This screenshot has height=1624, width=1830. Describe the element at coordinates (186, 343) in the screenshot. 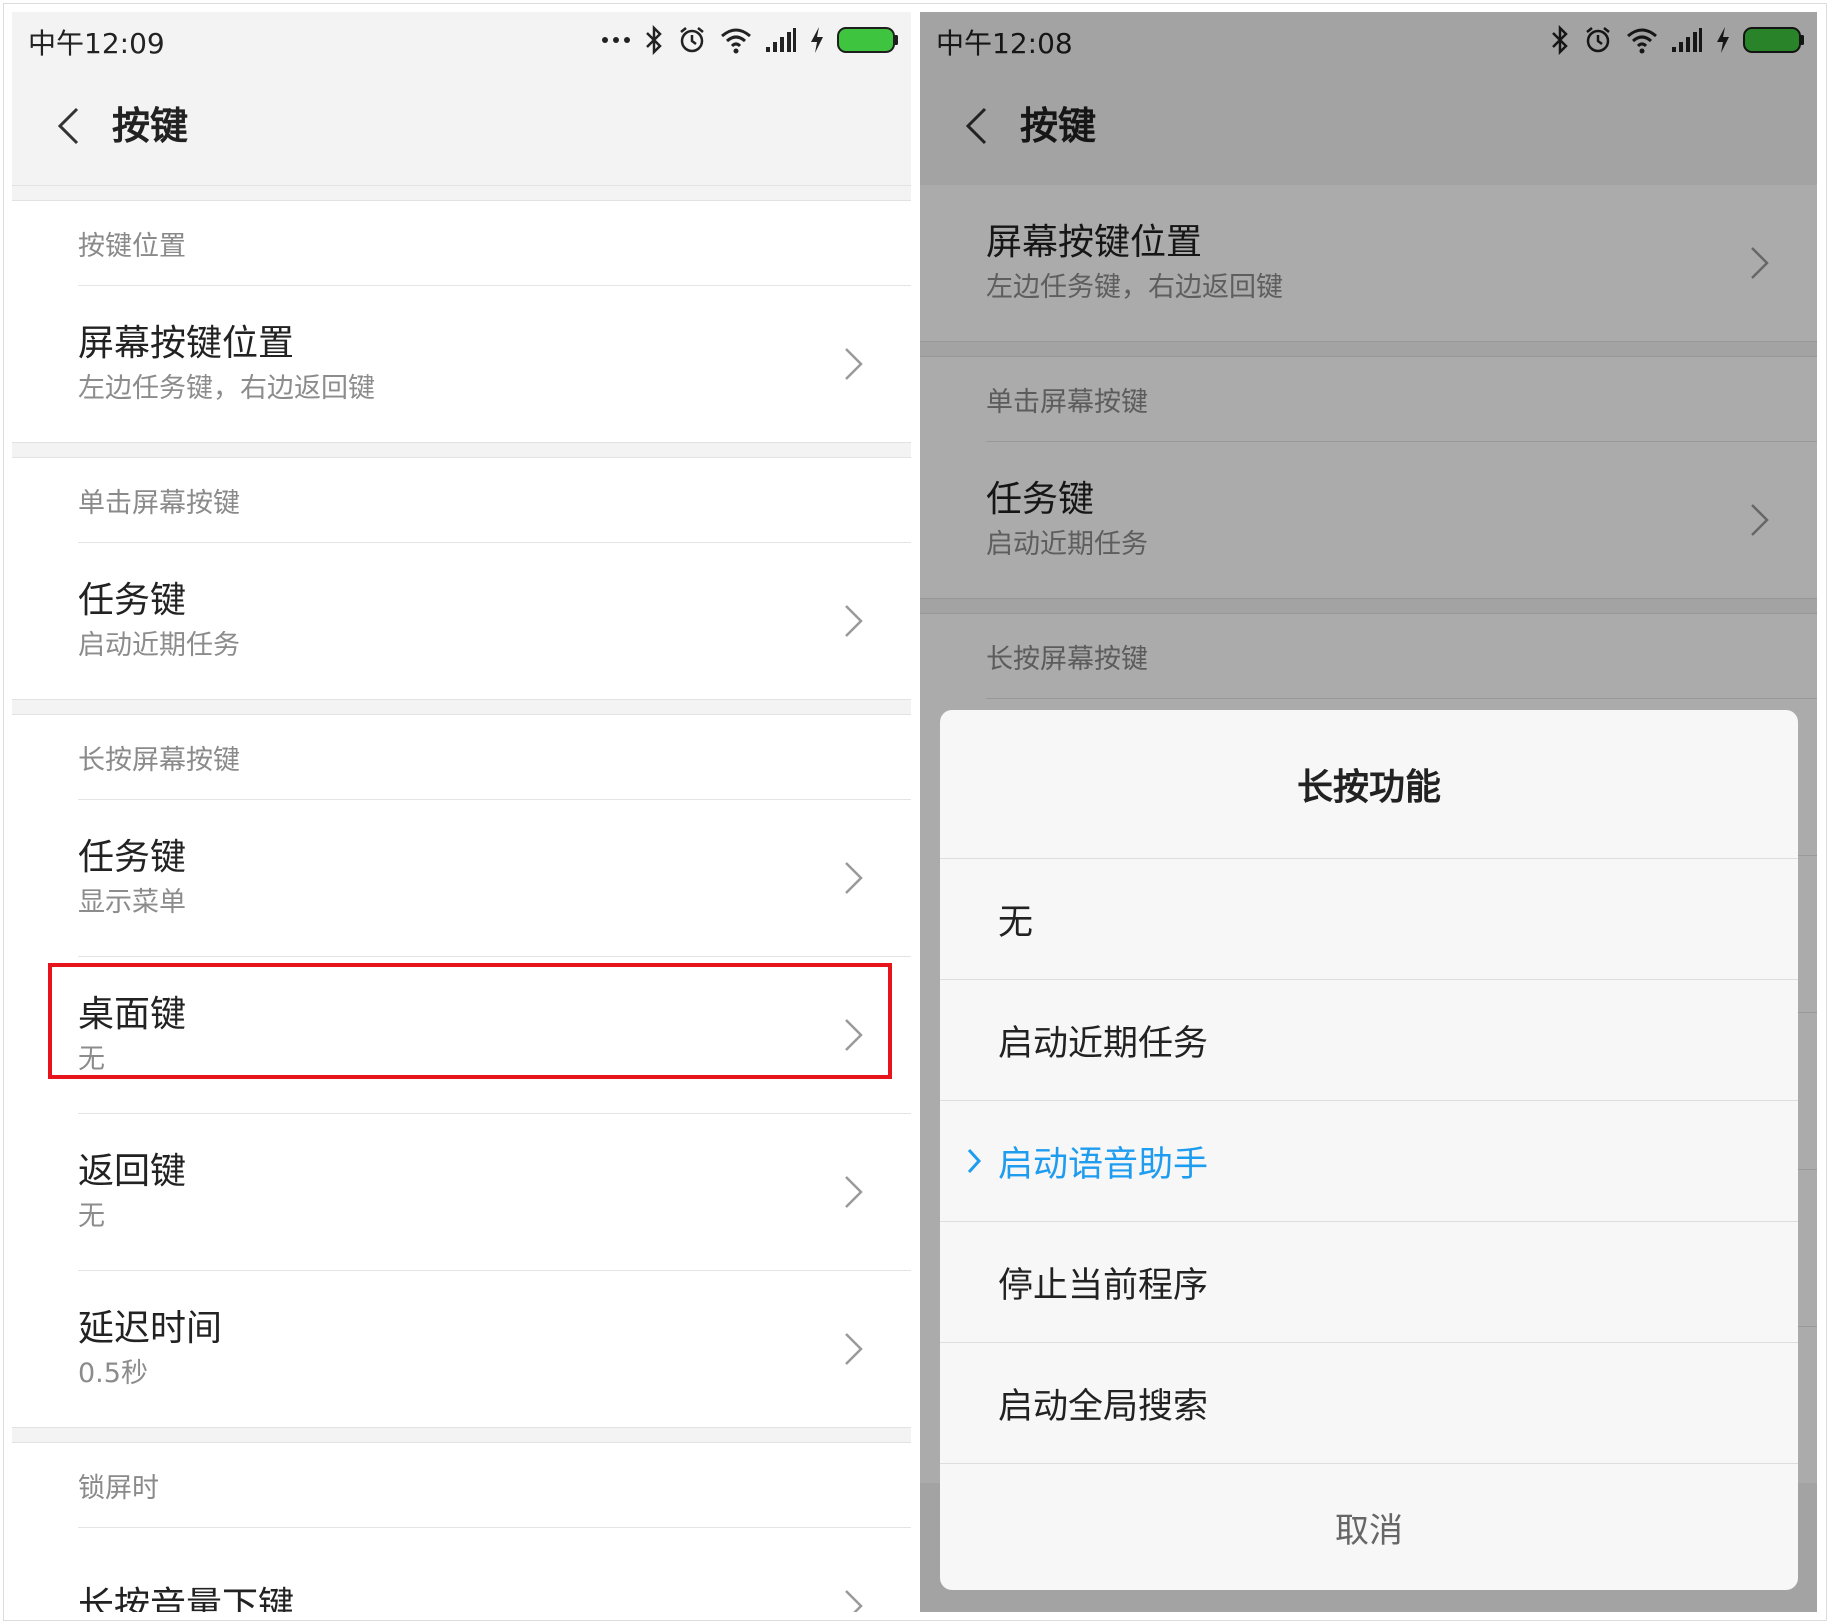

I see `row-title: 屏幕按键位置` at that location.